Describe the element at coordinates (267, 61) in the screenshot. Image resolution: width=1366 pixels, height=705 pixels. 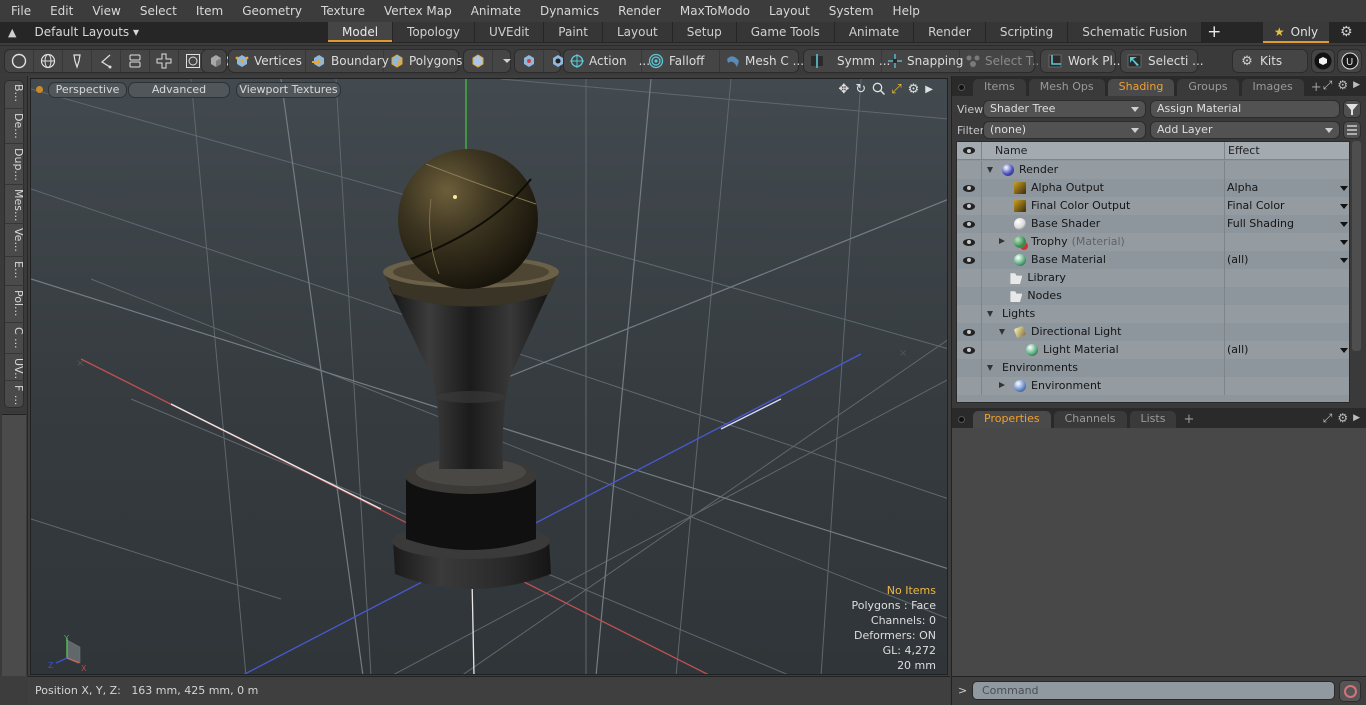
I see `vertices-button: Vertices` at that location.